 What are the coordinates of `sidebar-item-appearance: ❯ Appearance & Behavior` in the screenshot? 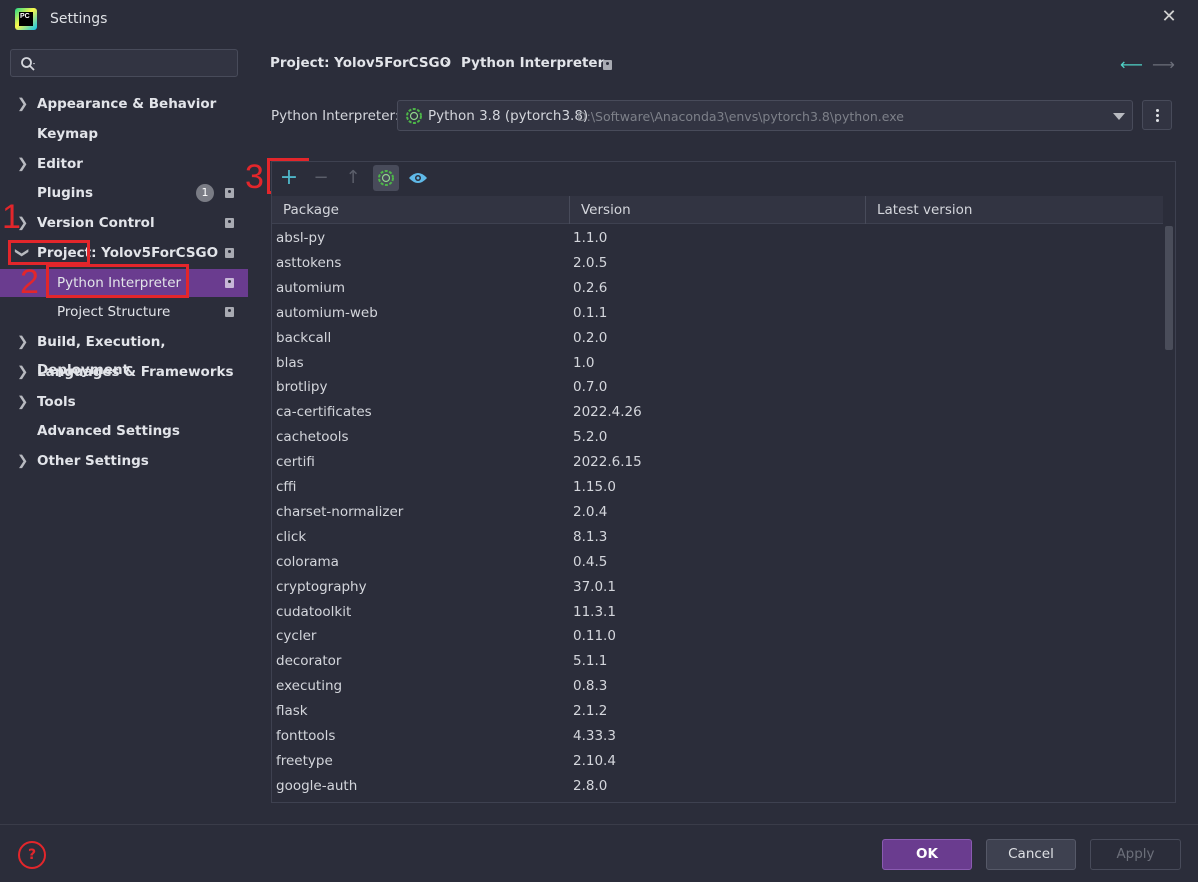 It's located at (124, 104).